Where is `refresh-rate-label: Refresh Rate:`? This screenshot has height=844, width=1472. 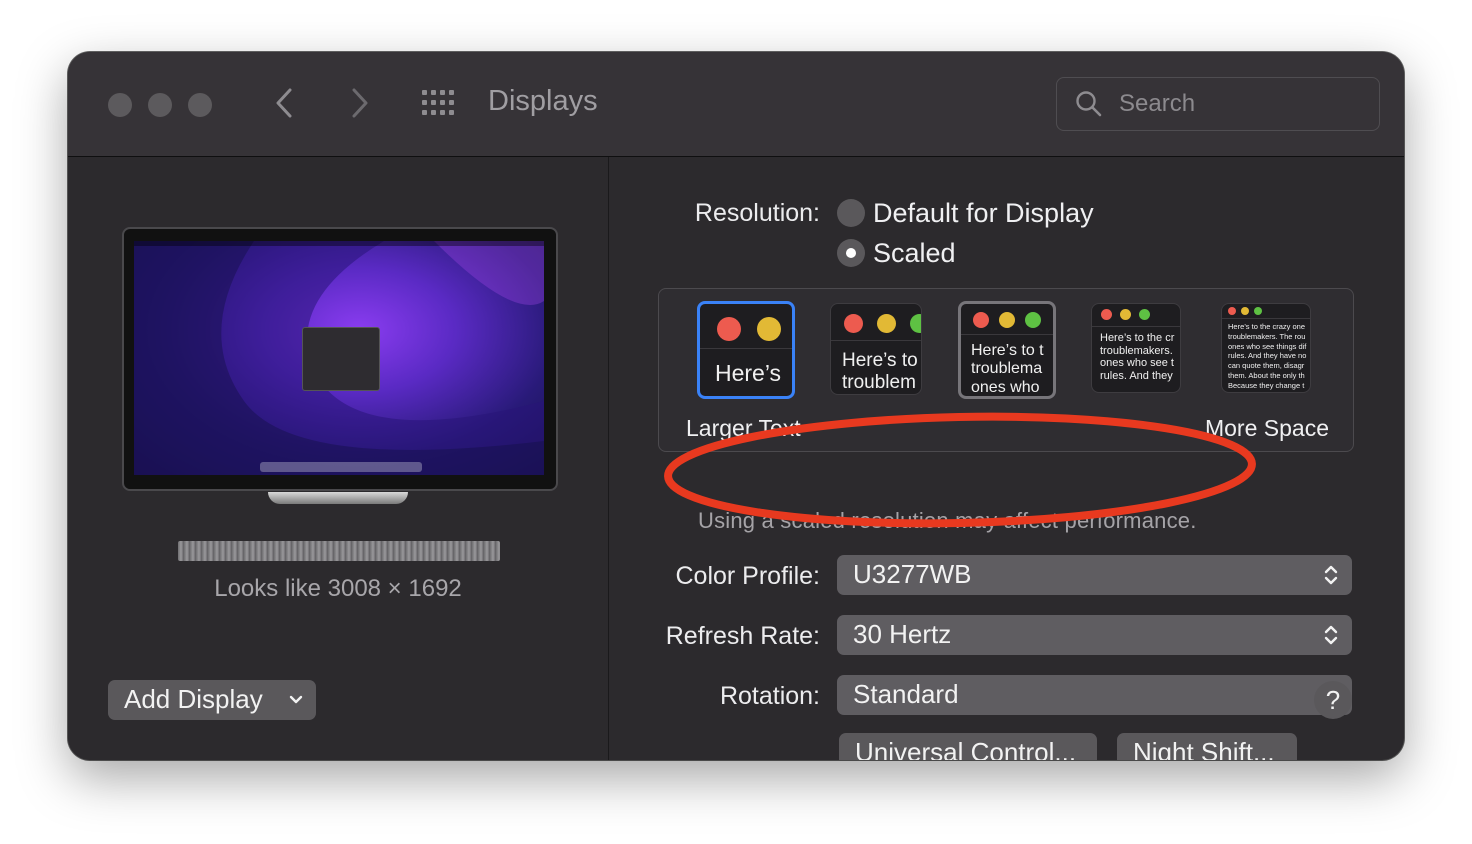
refresh-rate-label: Refresh Rate: is located at coordinates (742, 636).